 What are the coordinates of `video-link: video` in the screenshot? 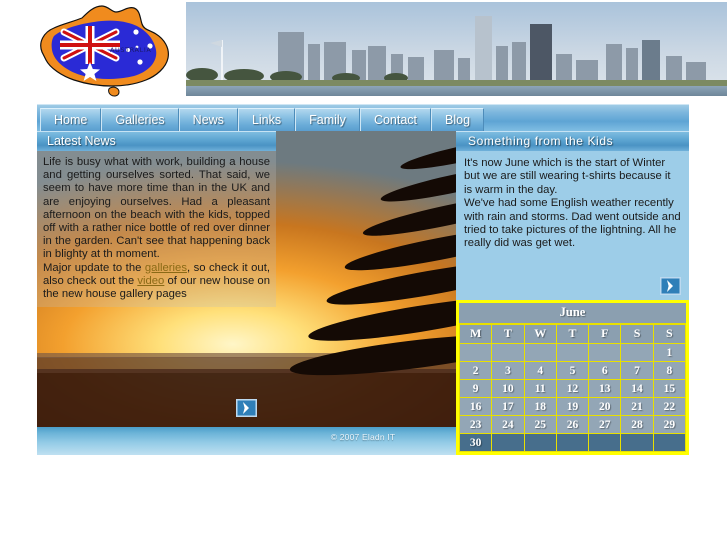 It's located at (150, 281).